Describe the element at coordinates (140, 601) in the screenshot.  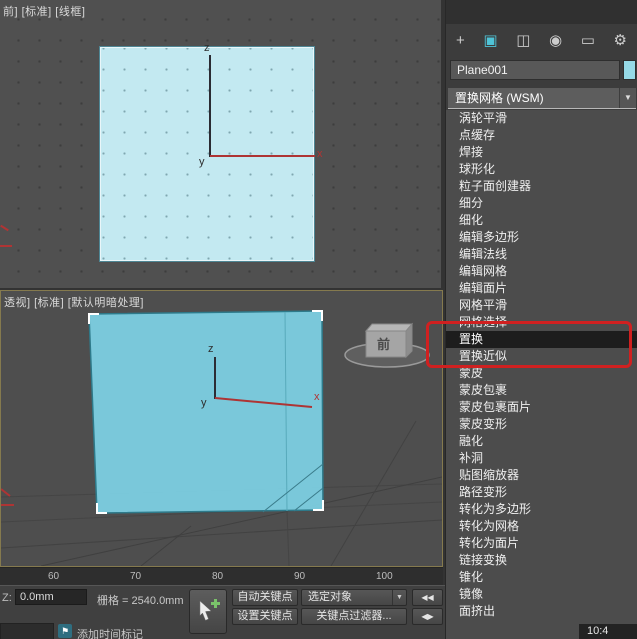
I see `grid-size-readout: 栅格 = 2540.0mm` at that location.